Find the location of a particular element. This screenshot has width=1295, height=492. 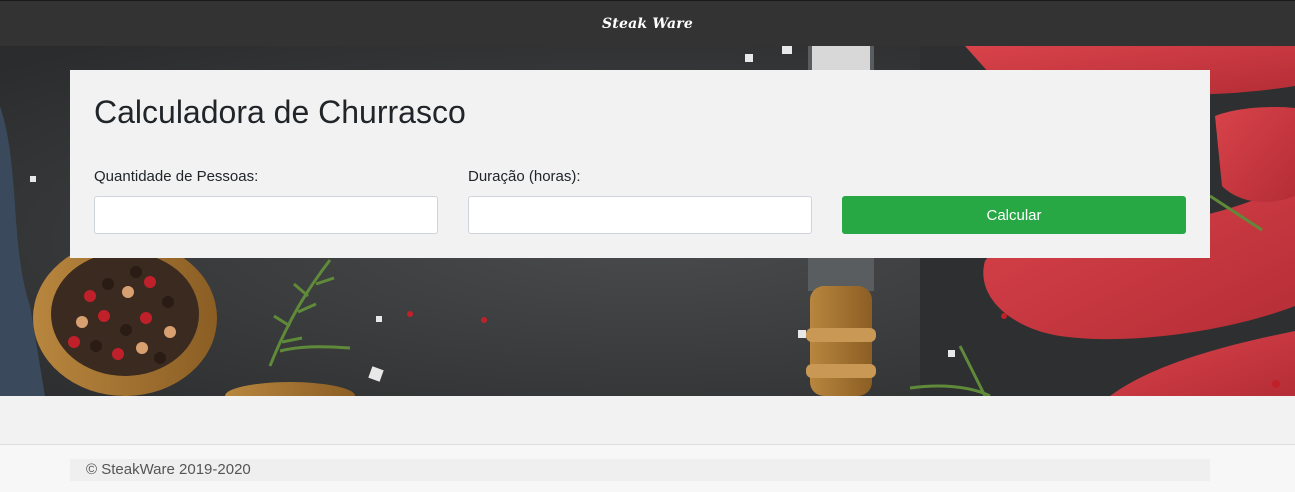

copyright-text: © SteakWare 2019-2020 is located at coordinates (640, 470).